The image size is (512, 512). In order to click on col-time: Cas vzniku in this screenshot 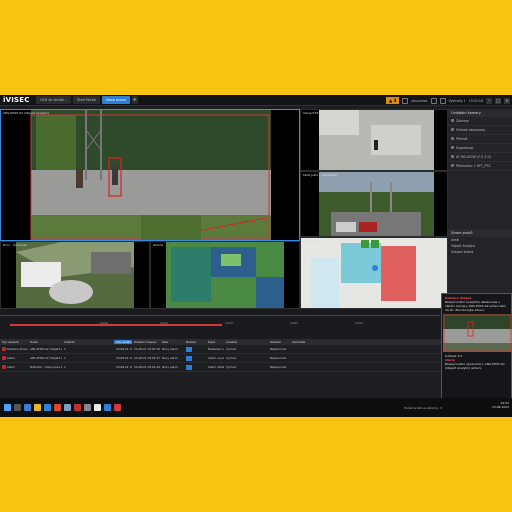, I will do `click(123, 341)`.